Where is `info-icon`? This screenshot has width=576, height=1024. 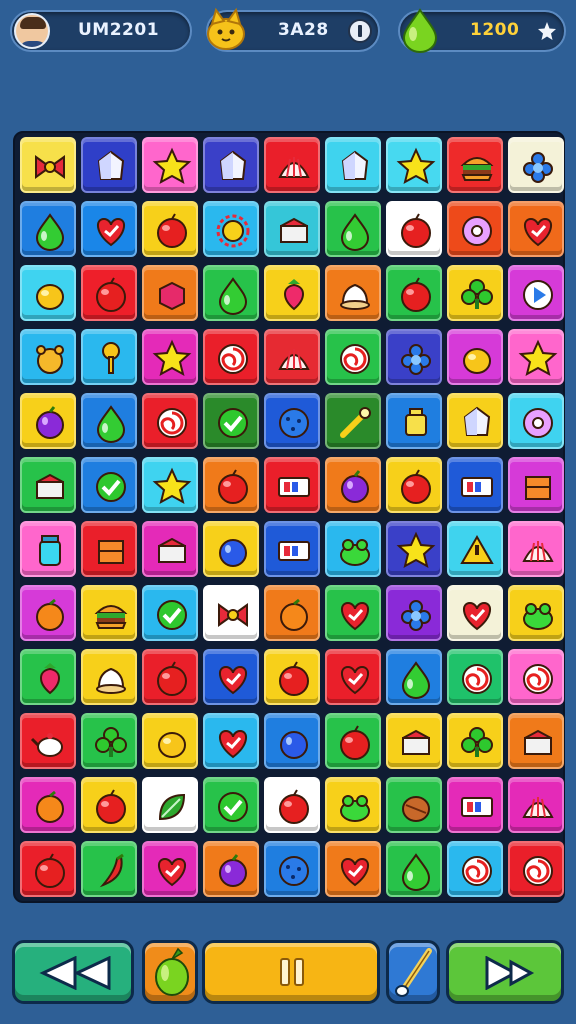
info-icon is located at coordinates (360, 33).